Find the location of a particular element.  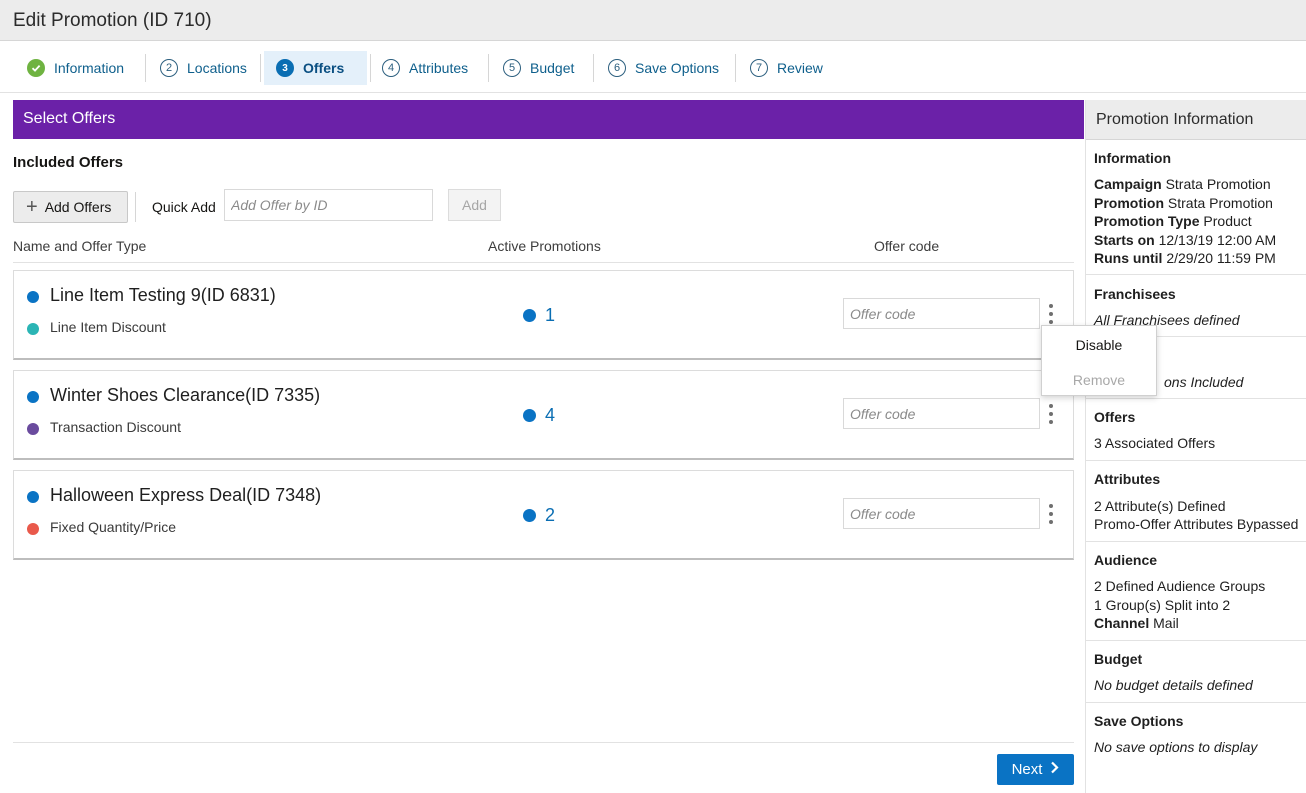

budget-text: No budget details defined is located at coordinates (1173, 685).